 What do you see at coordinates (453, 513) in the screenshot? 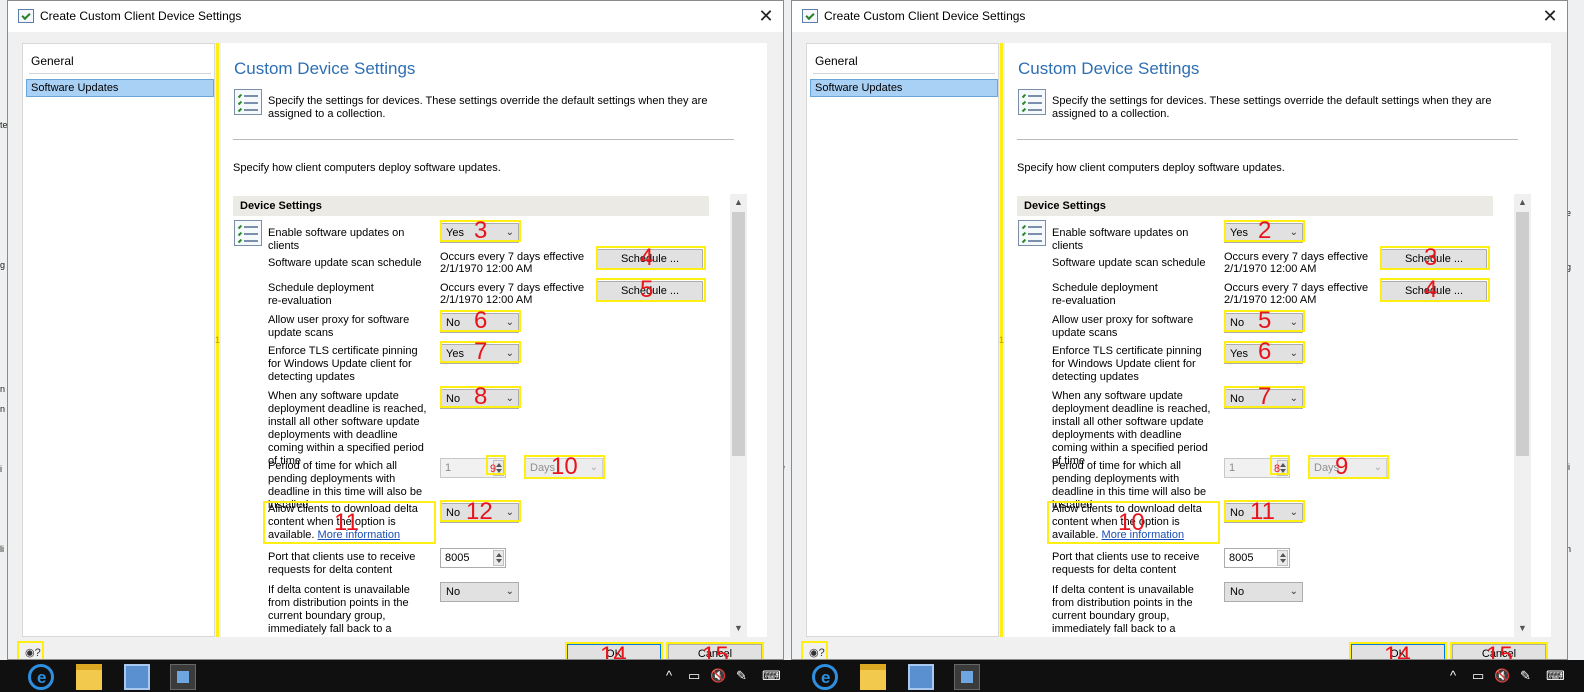
I see `dropdown-value: No` at bounding box center [453, 513].